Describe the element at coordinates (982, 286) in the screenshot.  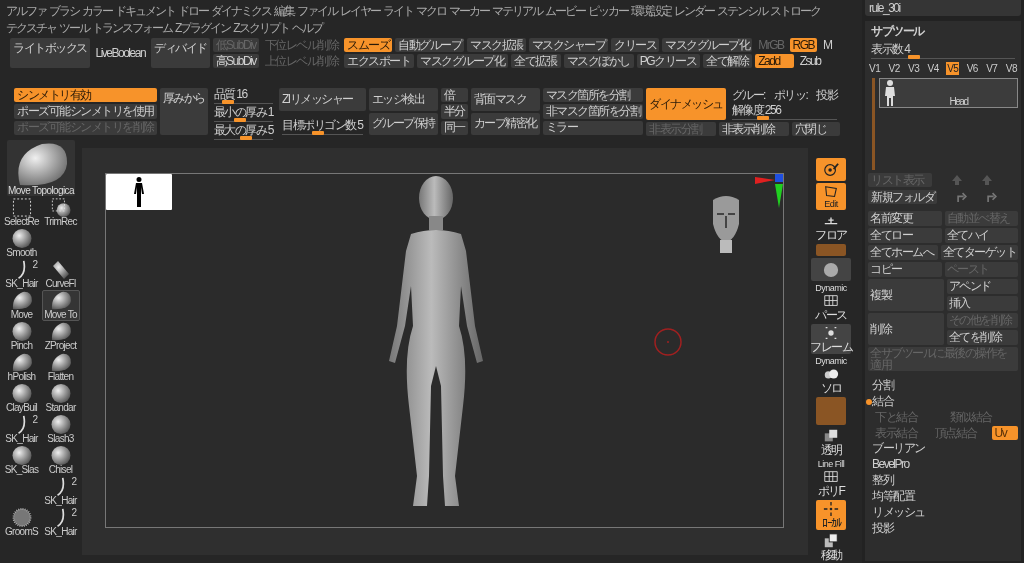
I see `toolbar-button: アペンド` at that location.